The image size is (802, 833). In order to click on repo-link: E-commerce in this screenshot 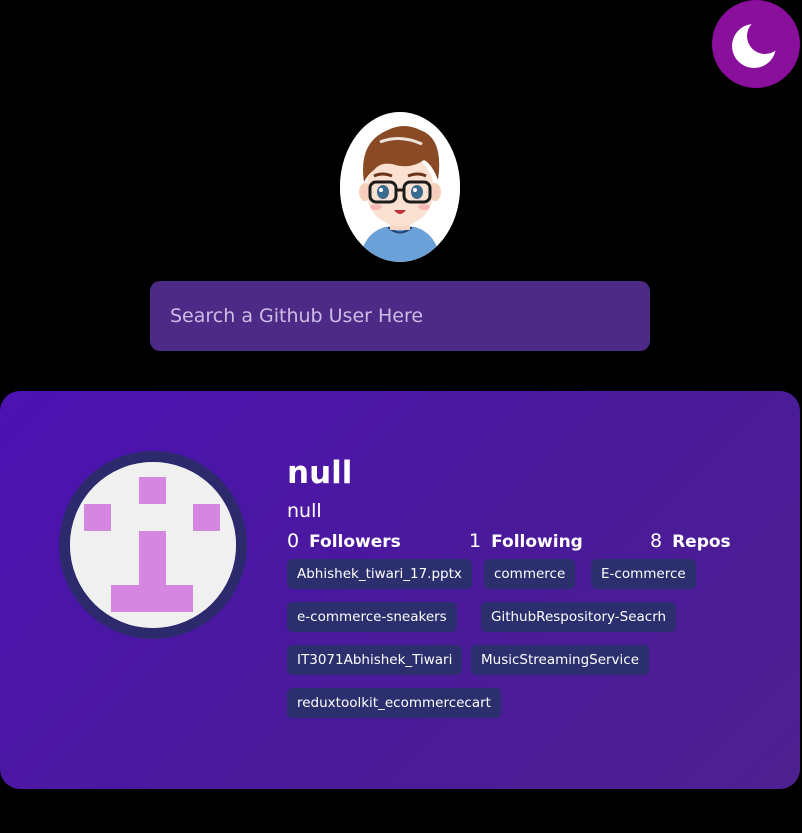, I will do `click(643, 574)`.